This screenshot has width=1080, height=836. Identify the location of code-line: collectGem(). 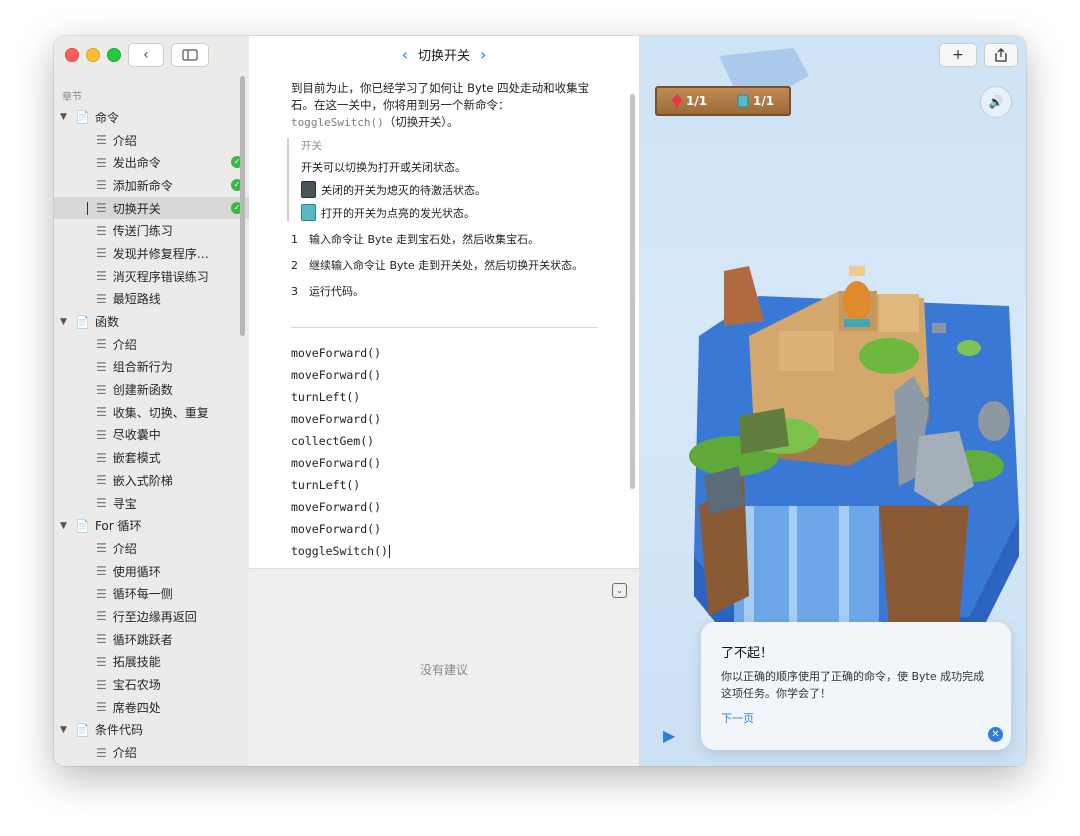
(340, 441).